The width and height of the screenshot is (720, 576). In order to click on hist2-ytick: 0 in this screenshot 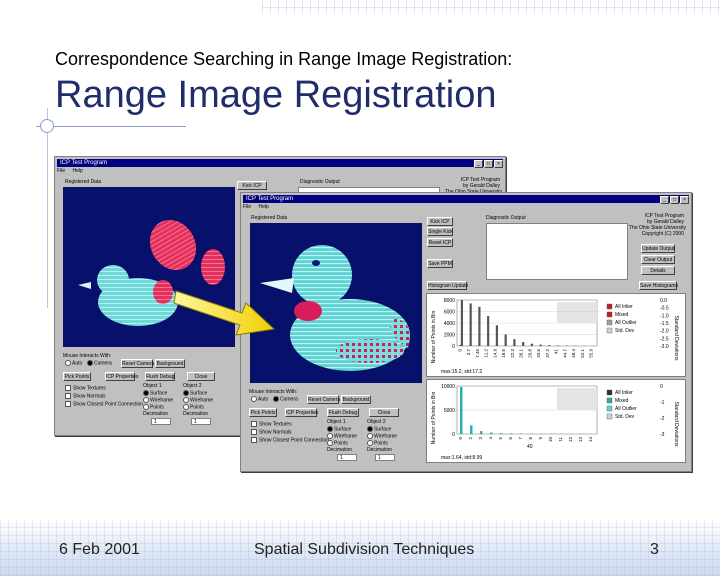, I will do `click(453, 435)`.